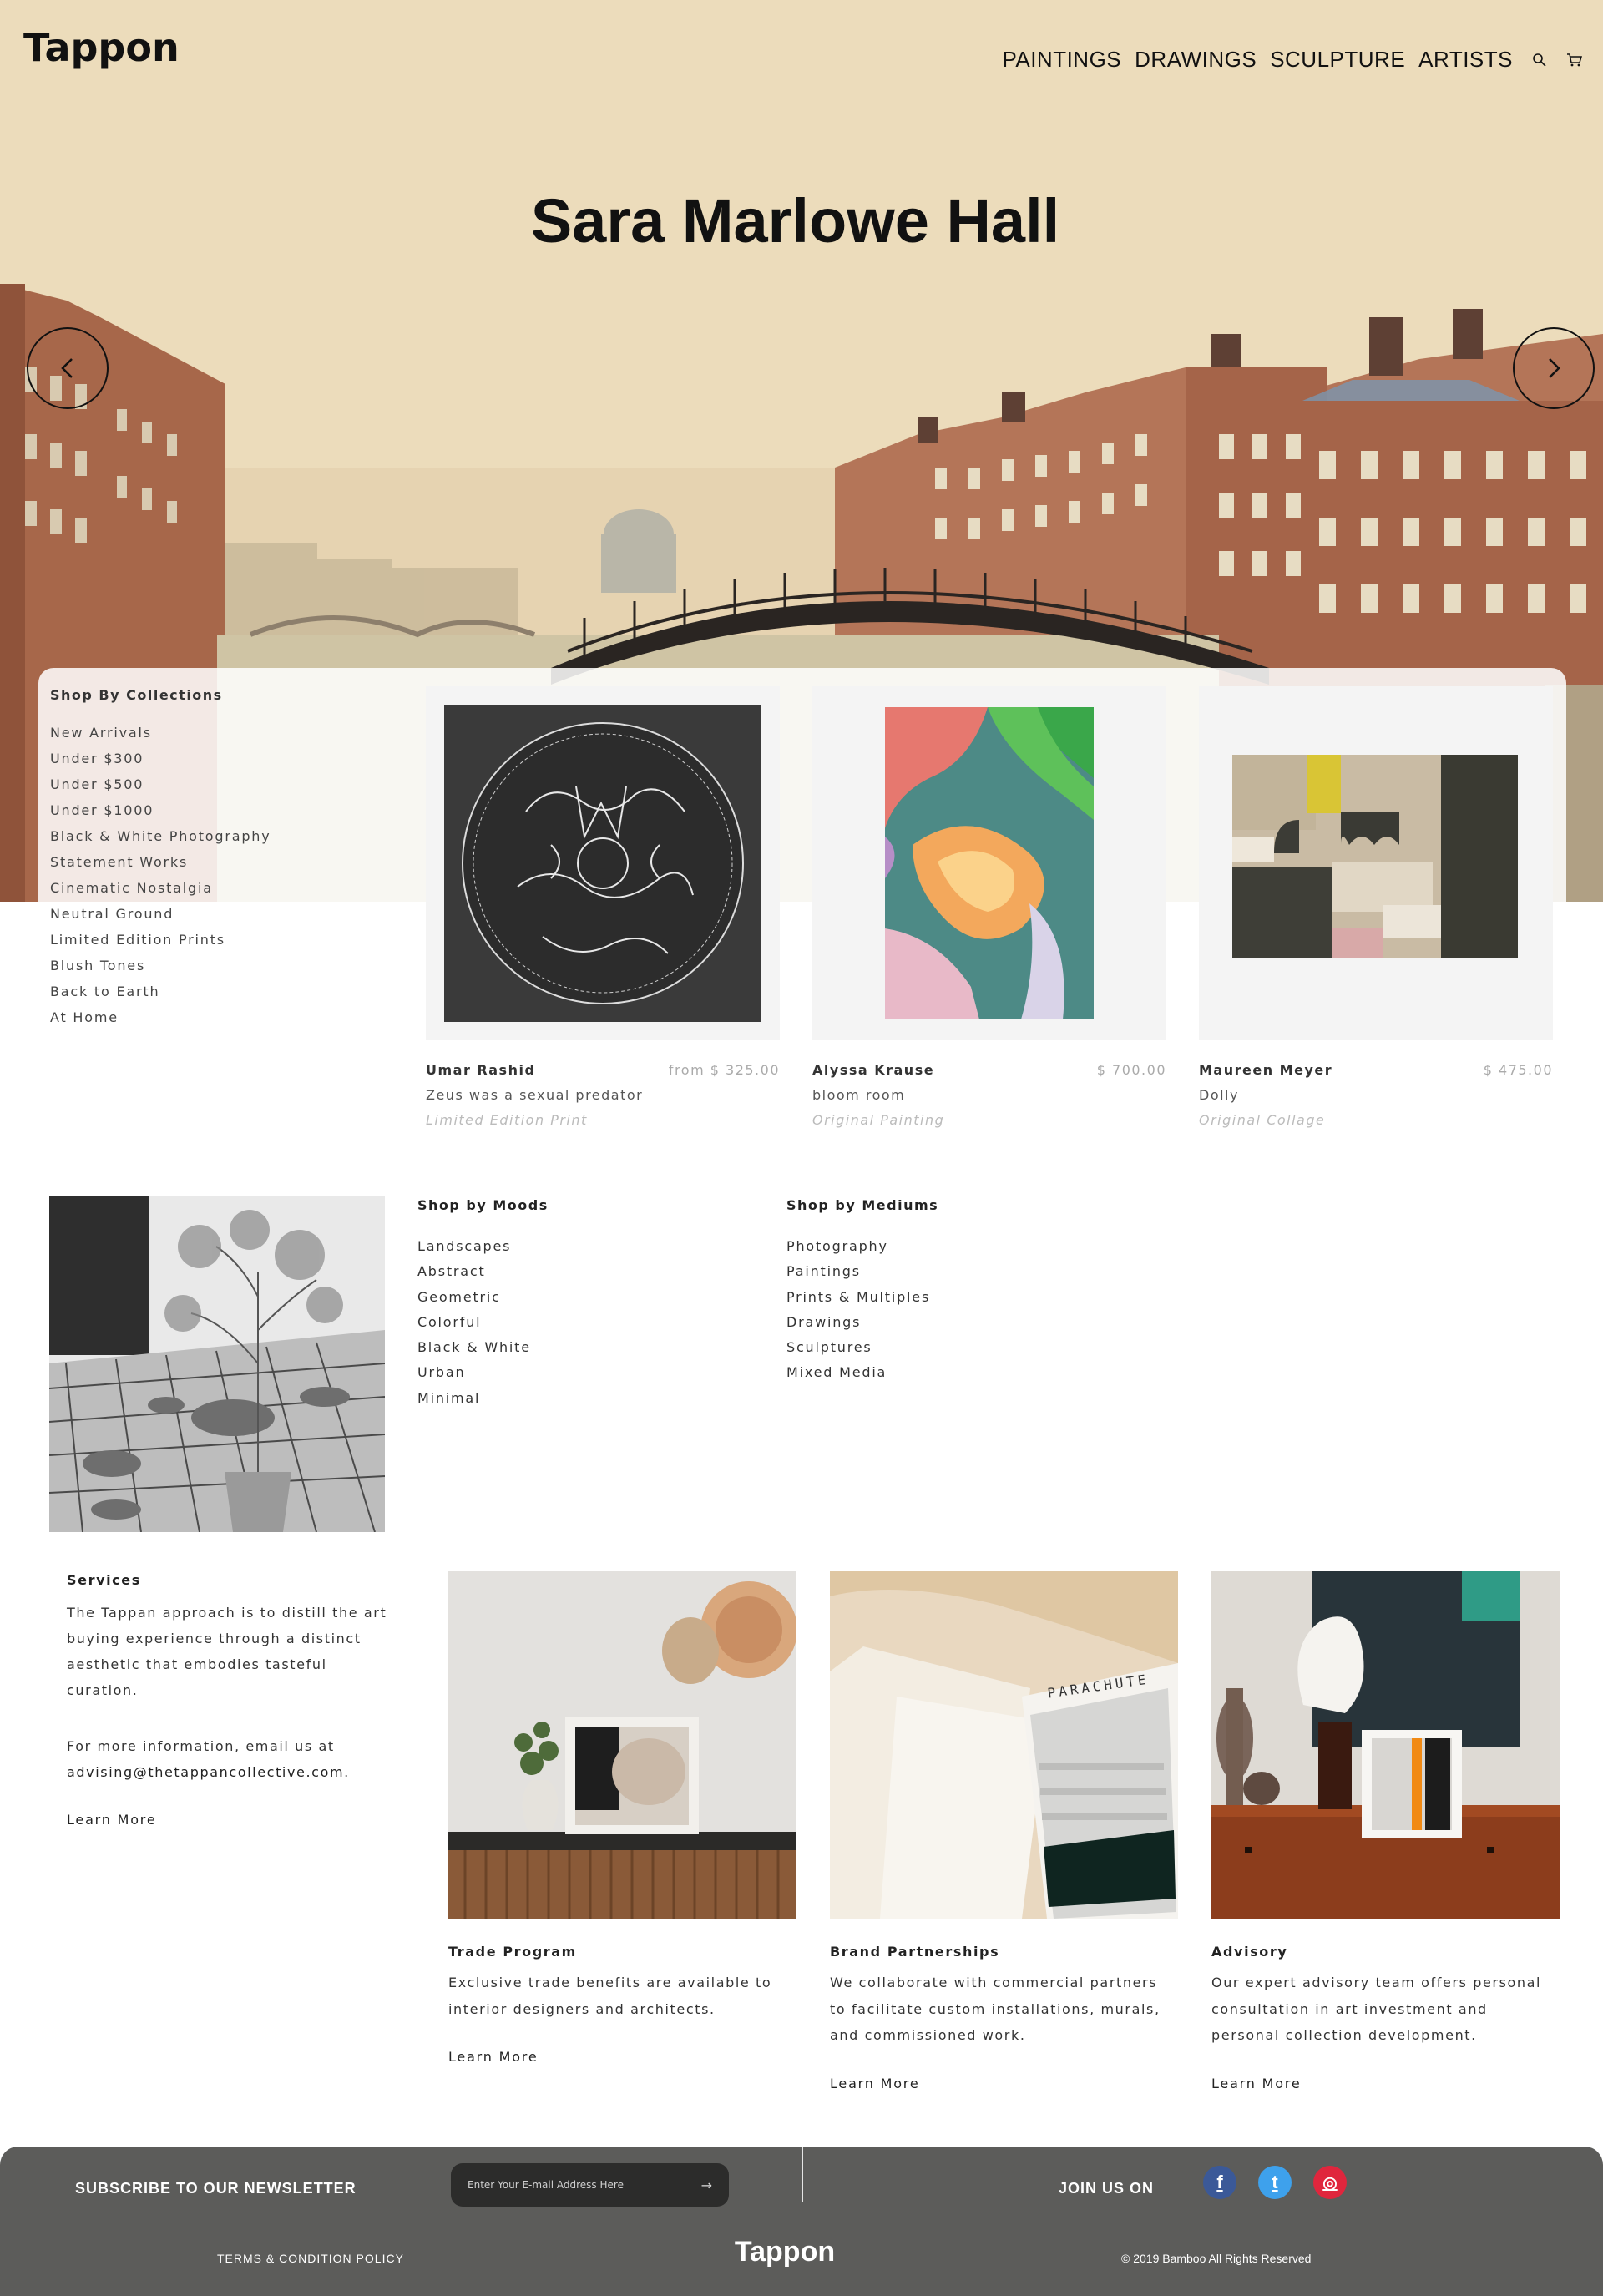  What do you see at coordinates (873, 1070) in the screenshot?
I see `product-artist: Alyssa Krause` at bounding box center [873, 1070].